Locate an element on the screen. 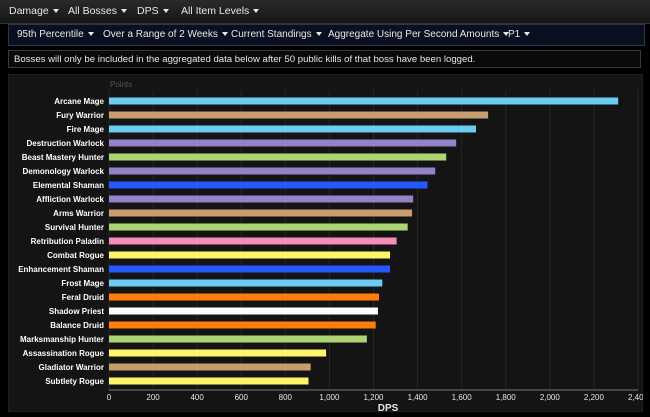  metric-menu: Damage is located at coordinates (34, 11).